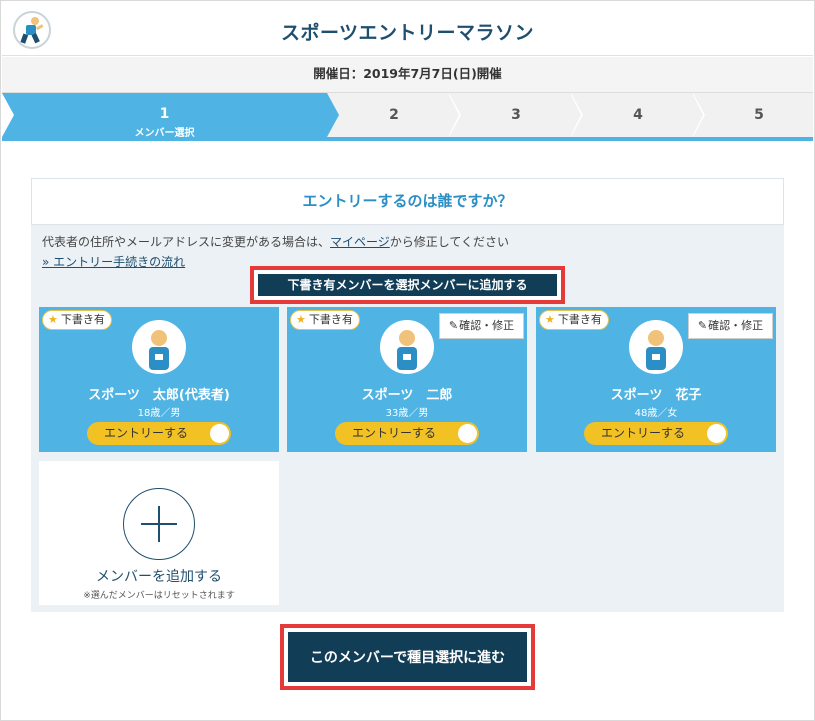  I want to click on note-suffix: から修正してください, so click(449, 242).